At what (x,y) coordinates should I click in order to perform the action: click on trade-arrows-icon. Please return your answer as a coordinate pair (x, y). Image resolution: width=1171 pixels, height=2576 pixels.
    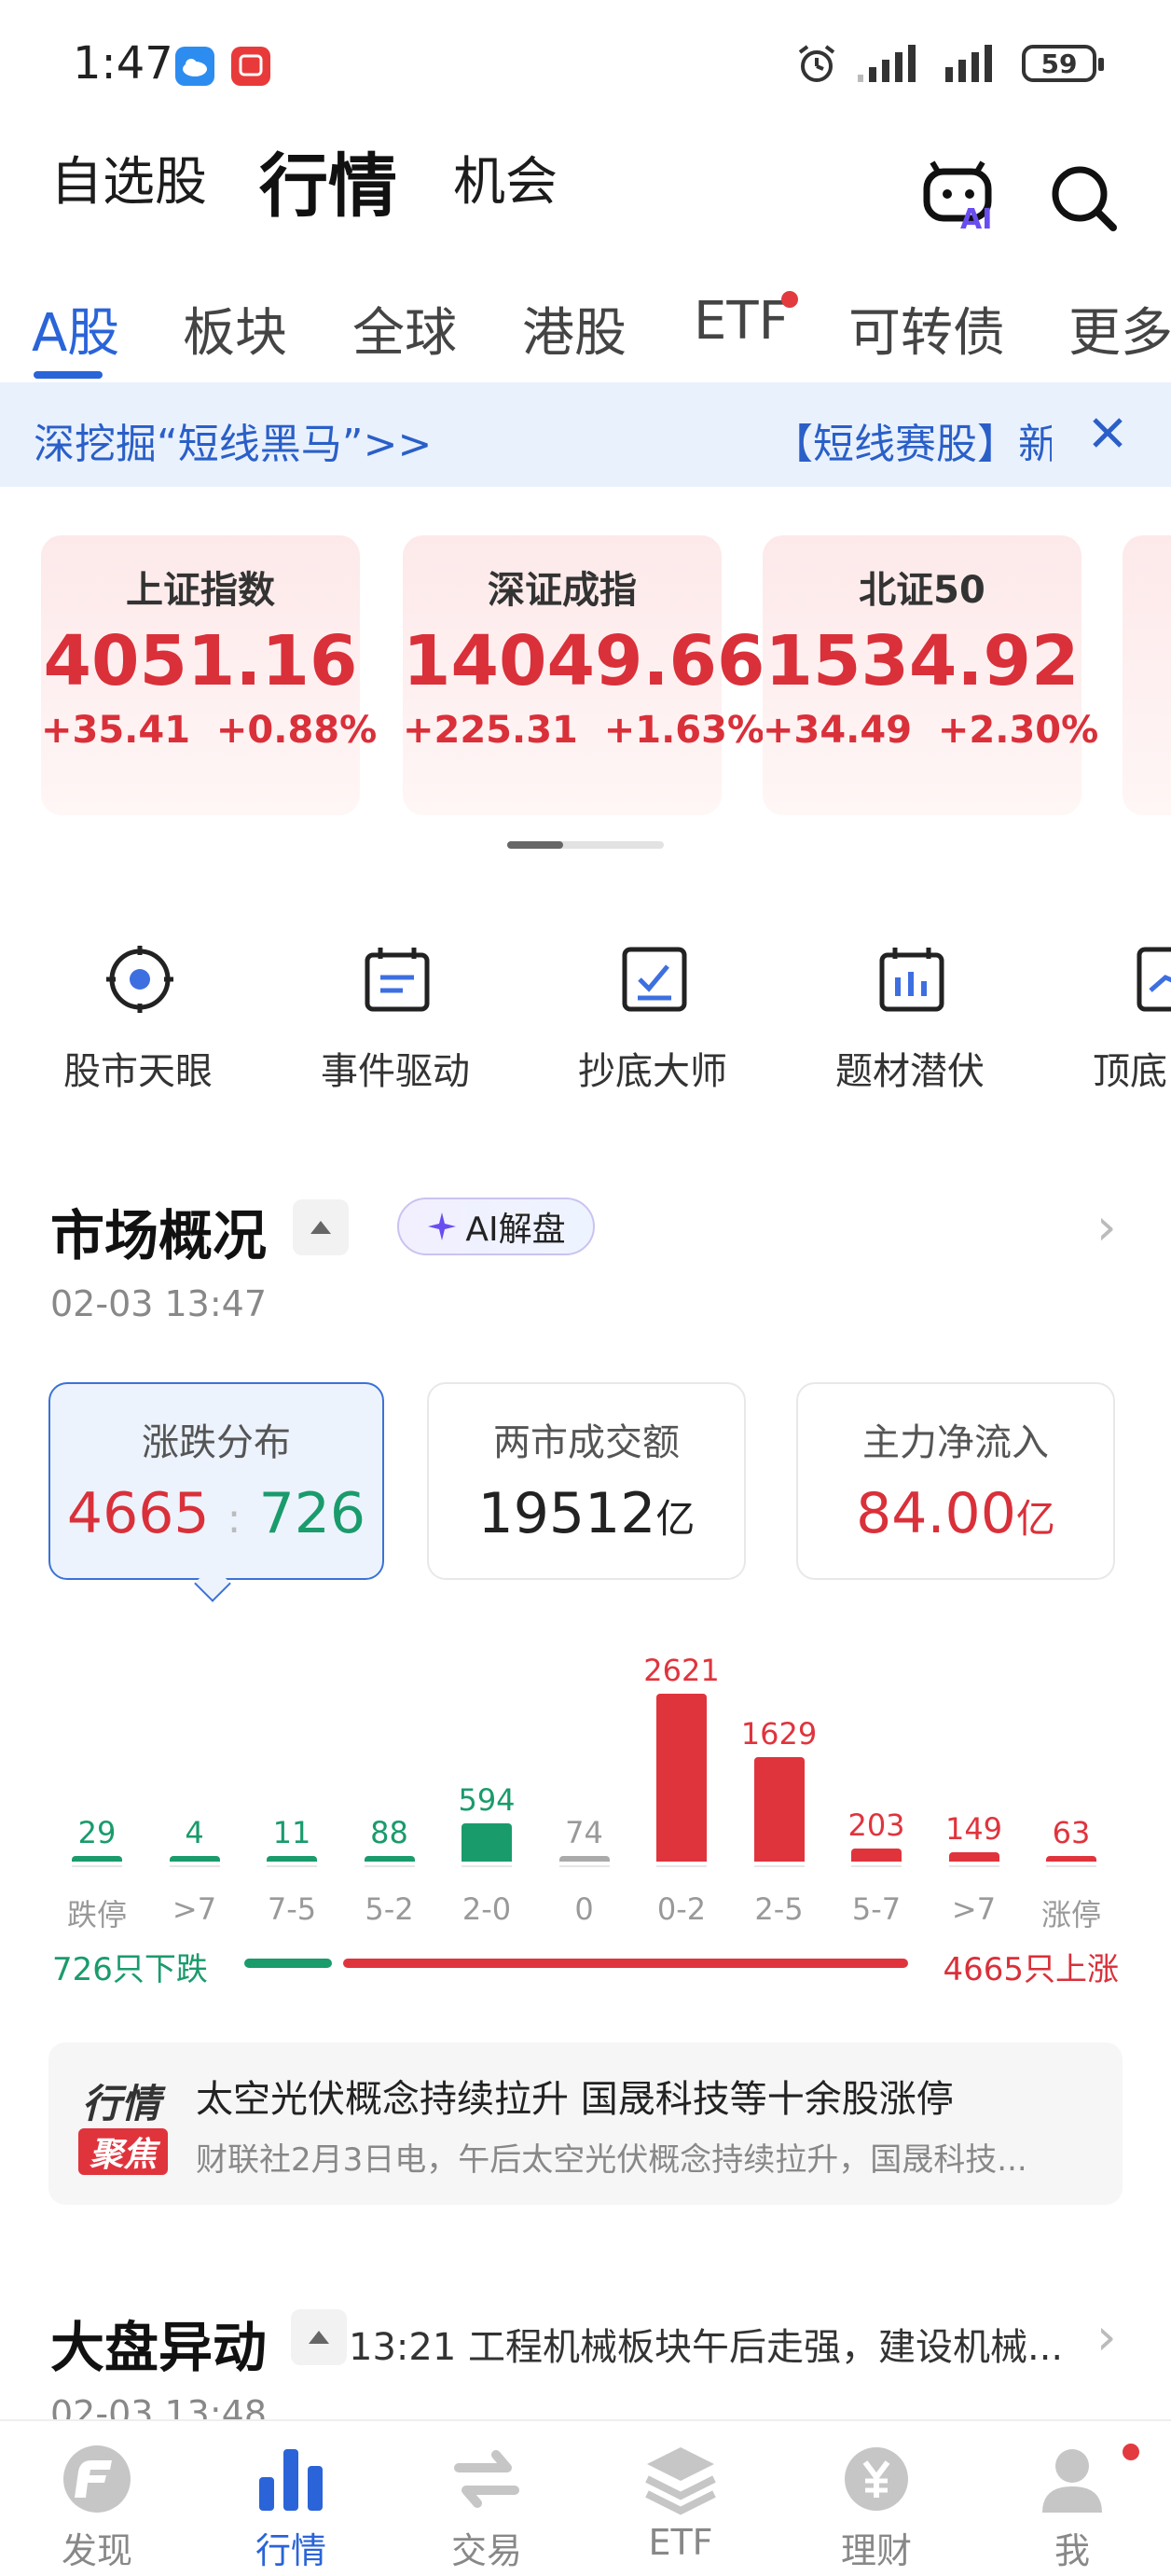
    Looking at the image, I should click on (487, 2479).